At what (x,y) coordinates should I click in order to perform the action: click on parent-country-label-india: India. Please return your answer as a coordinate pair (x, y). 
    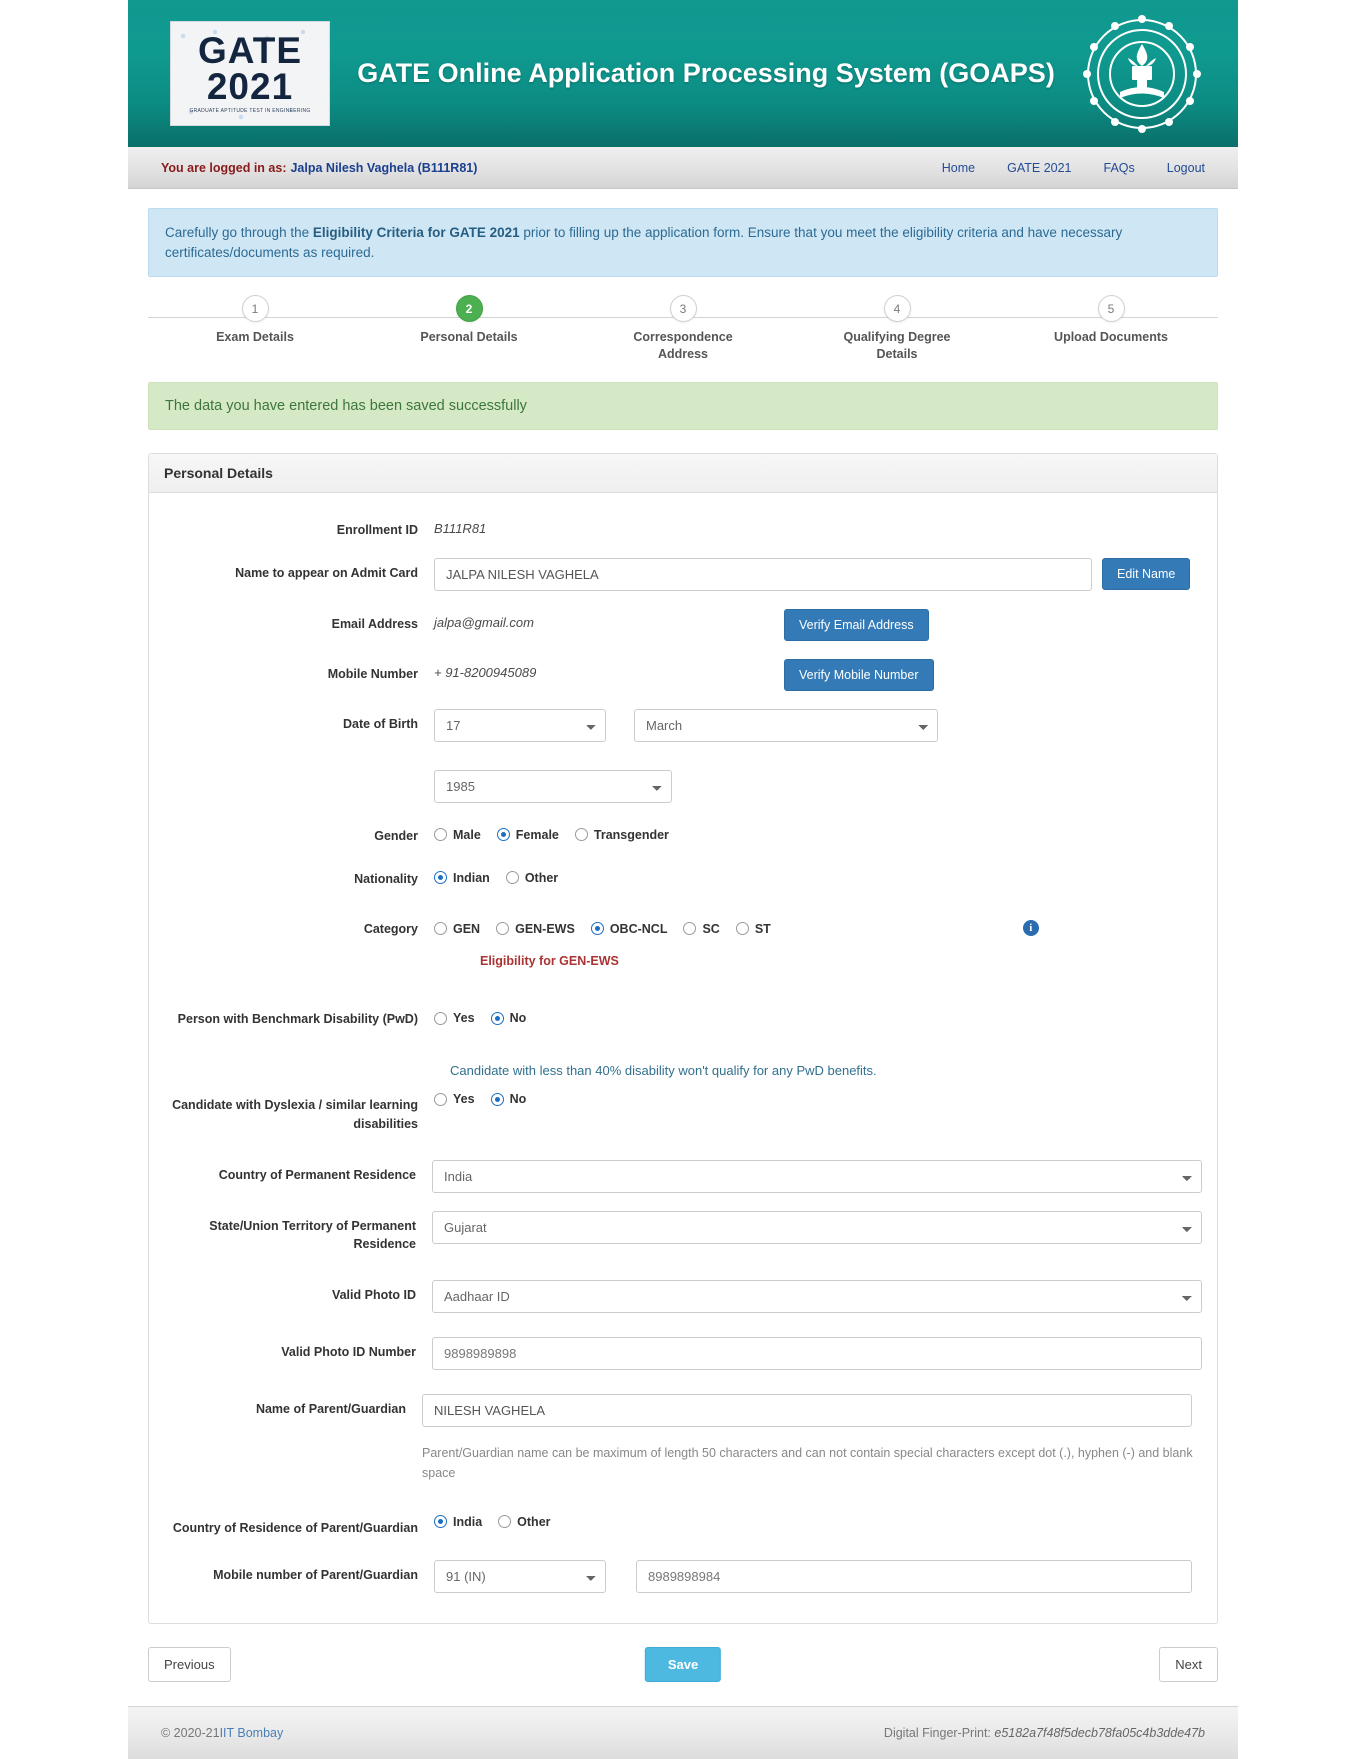
    Looking at the image, I should click on (468, 1521).